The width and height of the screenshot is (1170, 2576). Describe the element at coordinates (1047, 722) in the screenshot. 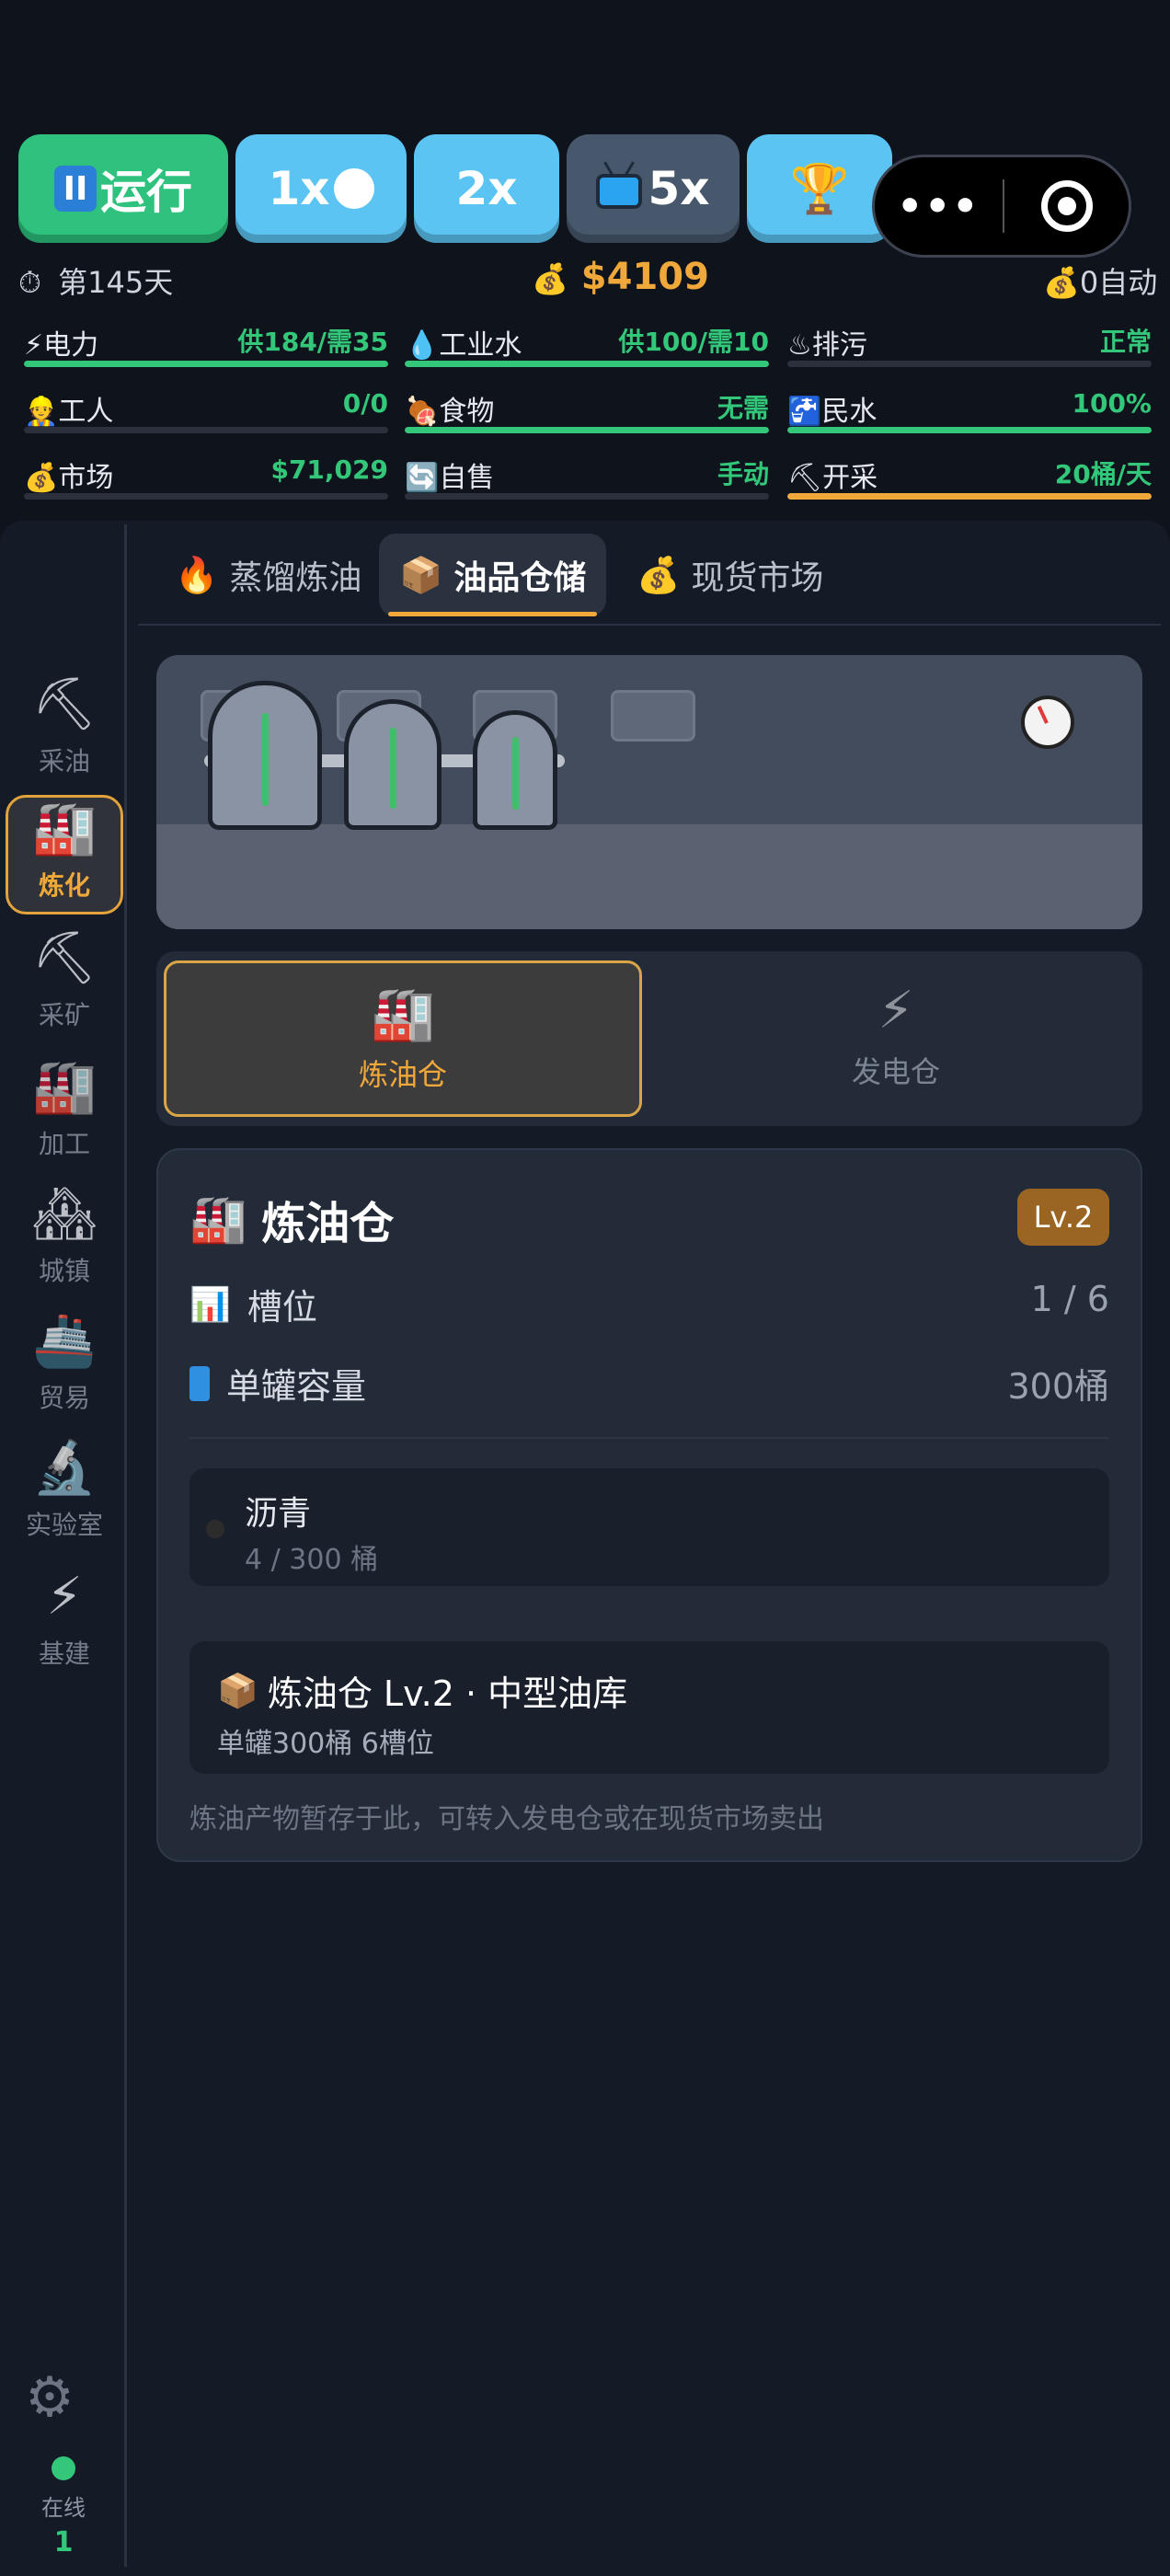

I see `pressure-gauge-icon` at that location.